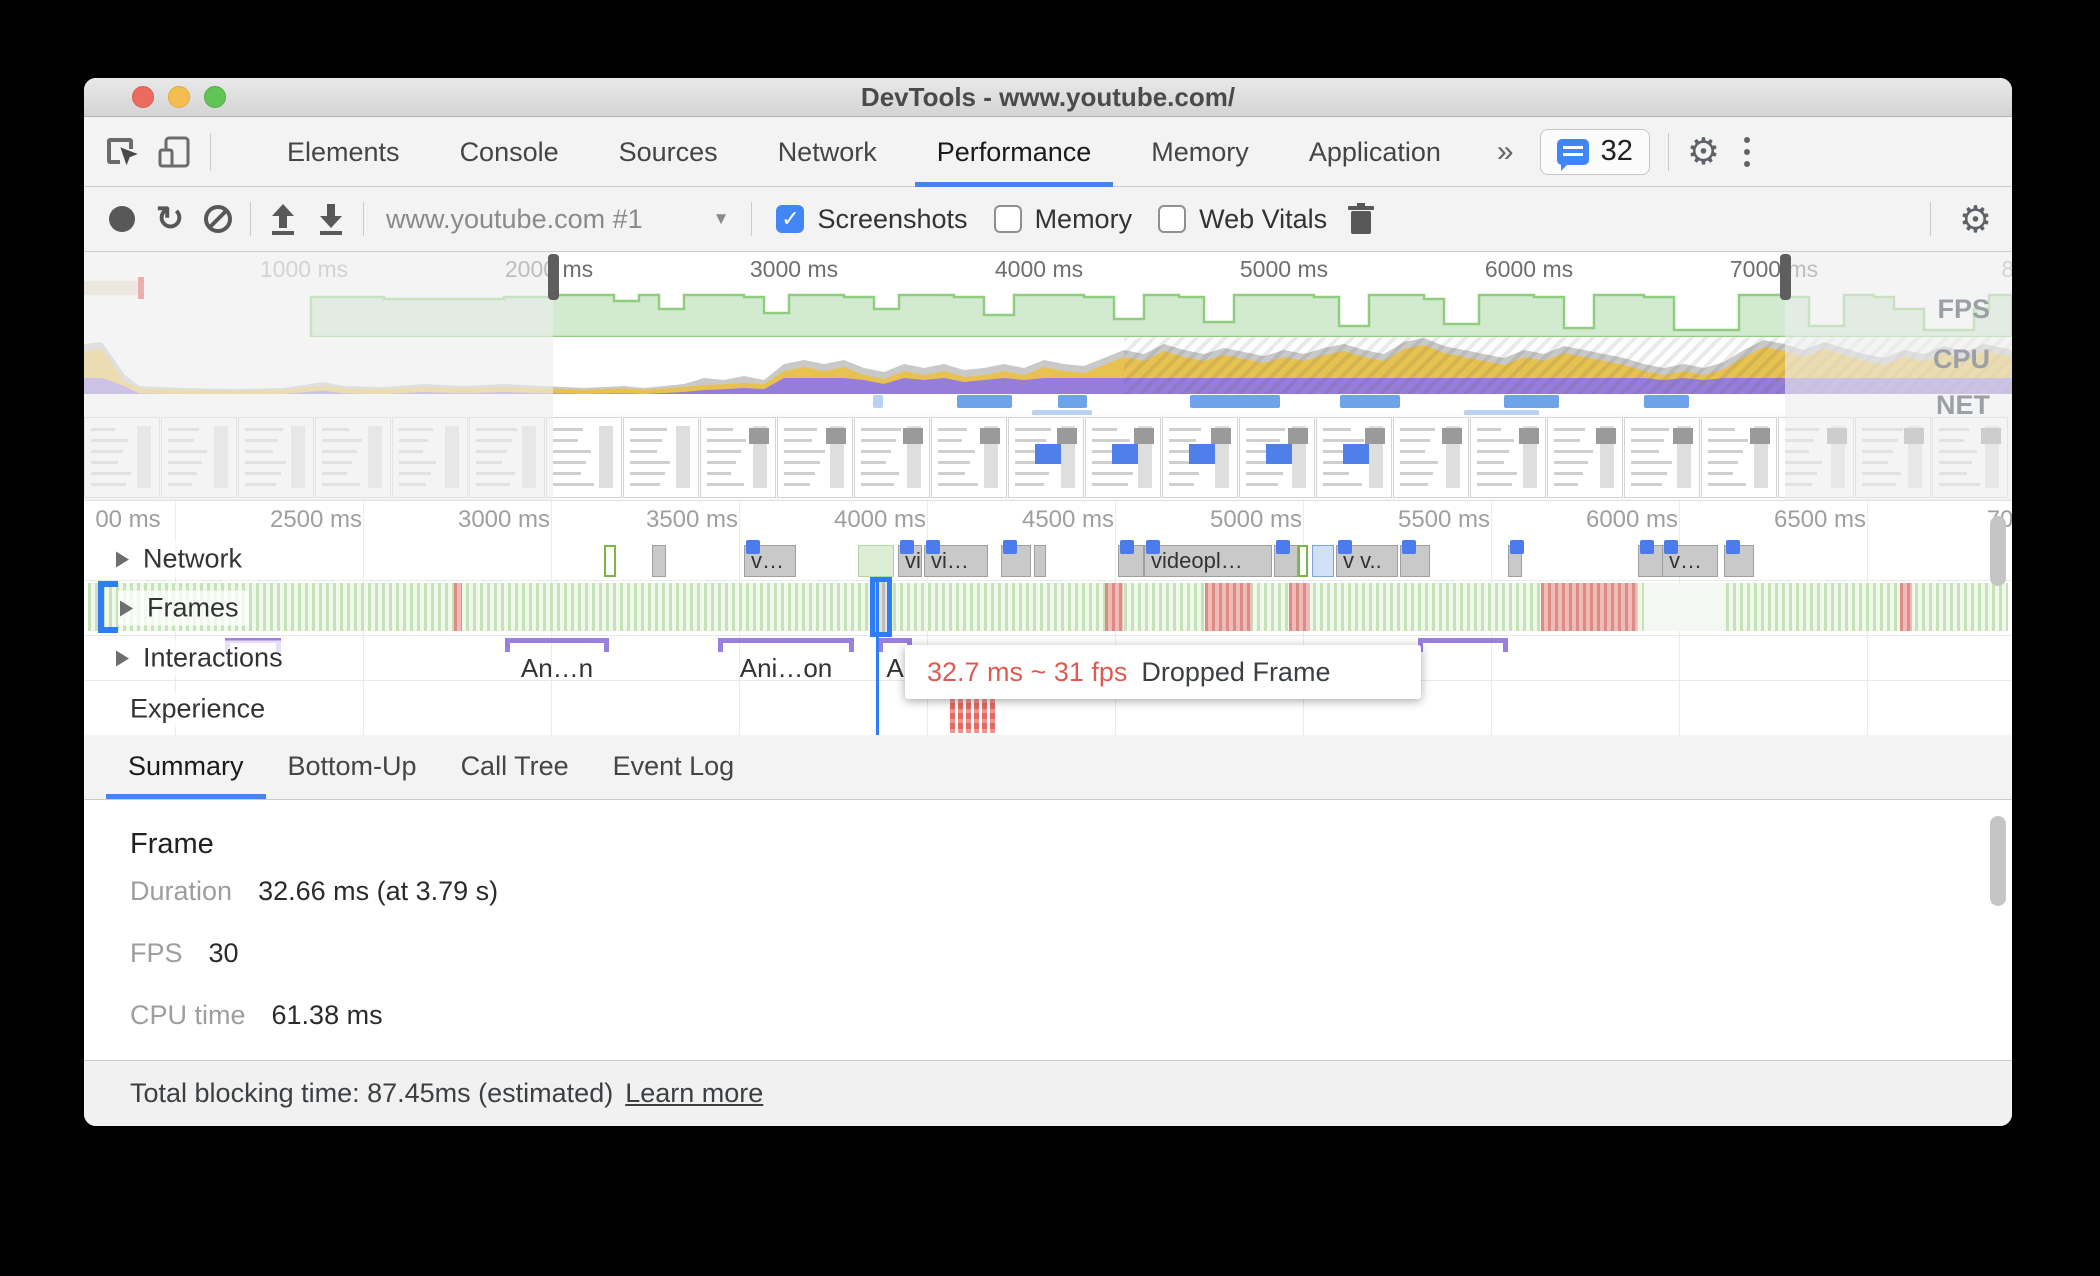 Image resolution: width=2100 pixels, height=1276 pixels. What do you see at coordinates (352, 767) in the screenshot?
I see `details-tab-bottom-up: Bottom-Up` at bounding box center [352, 767].